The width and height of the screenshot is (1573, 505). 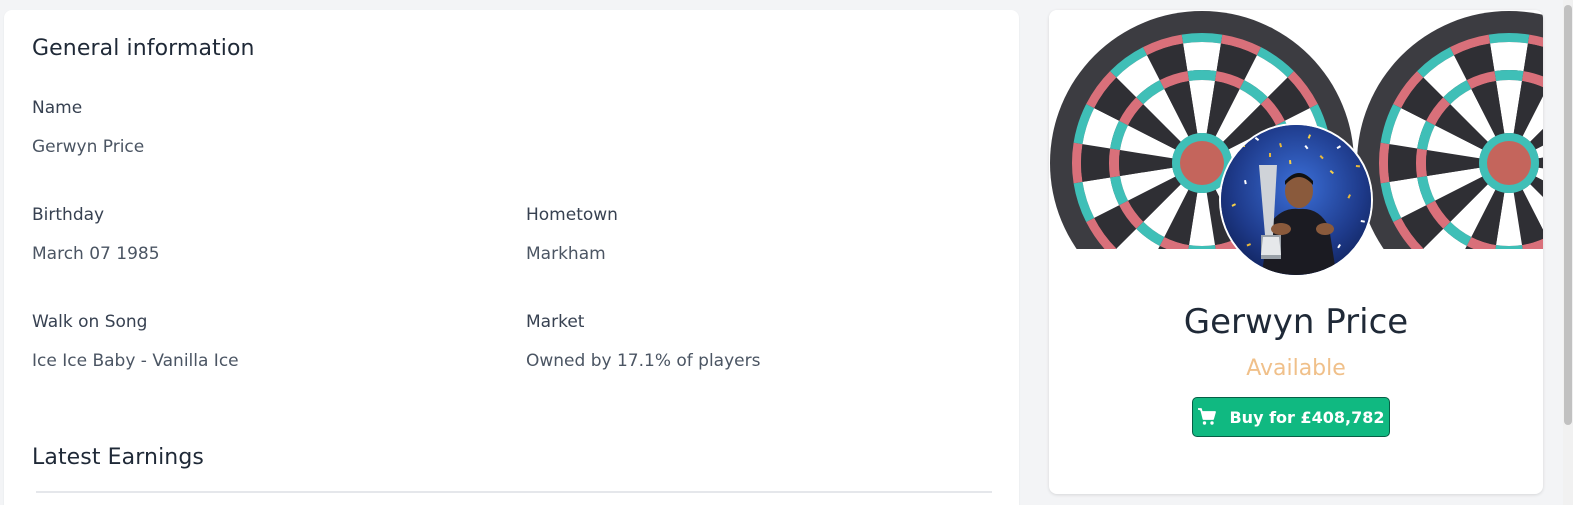 What do you see at coordinates (1568, 215) in the screenshot?
I see `scrollbar-thumb` at bounding box center [1568, 215].